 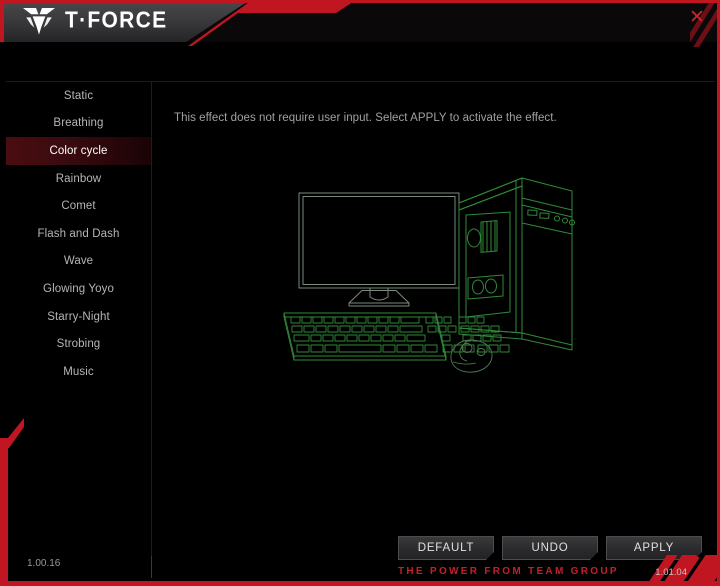 What do you see at coordinates (360, 1) in the screenshot?
I see `window-frame-top` at bounding box center [360, 1].